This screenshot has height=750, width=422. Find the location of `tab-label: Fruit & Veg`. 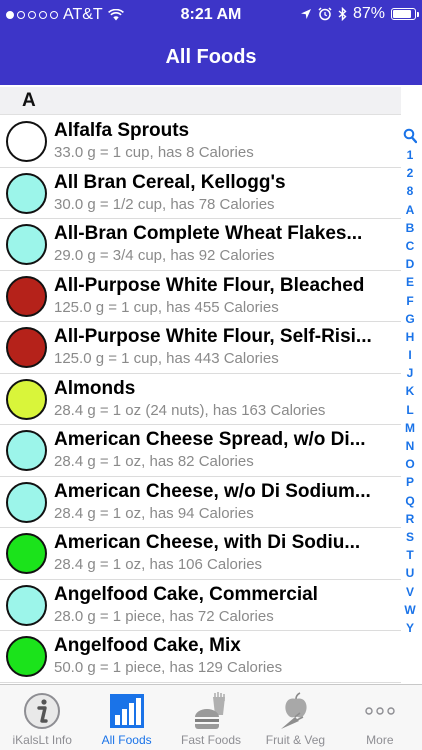

tab-label: Fruit & Veg is located at coordinates (295, 740).